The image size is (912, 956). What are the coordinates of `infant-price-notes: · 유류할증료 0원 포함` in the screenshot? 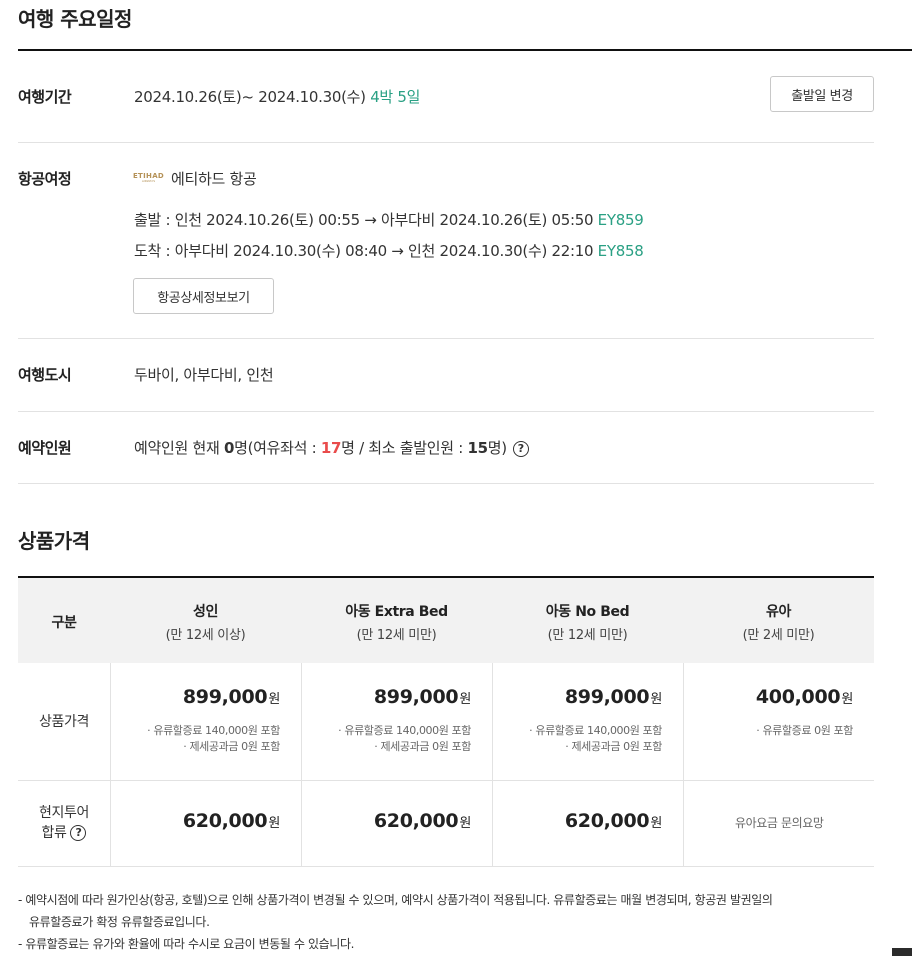 It's located at (768, 731).